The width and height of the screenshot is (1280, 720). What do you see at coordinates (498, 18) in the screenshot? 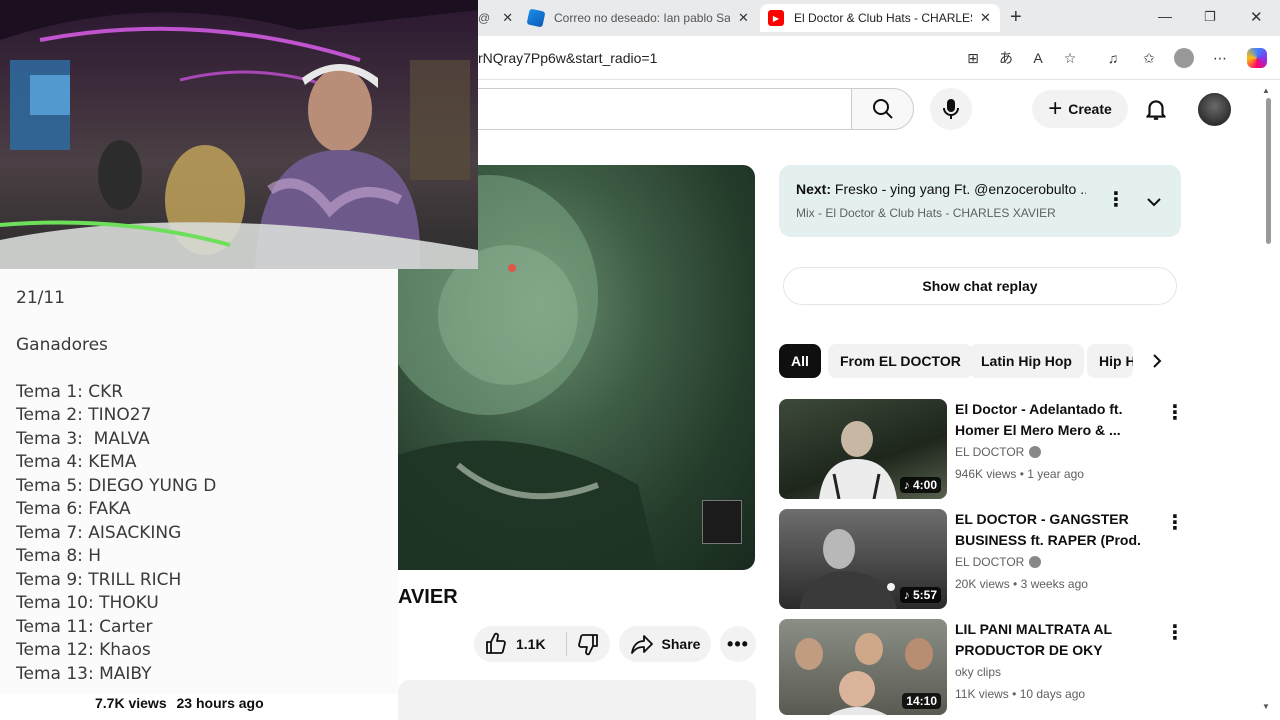
I see `tab-mail: @ ✕` at bounding box center [498, 18].